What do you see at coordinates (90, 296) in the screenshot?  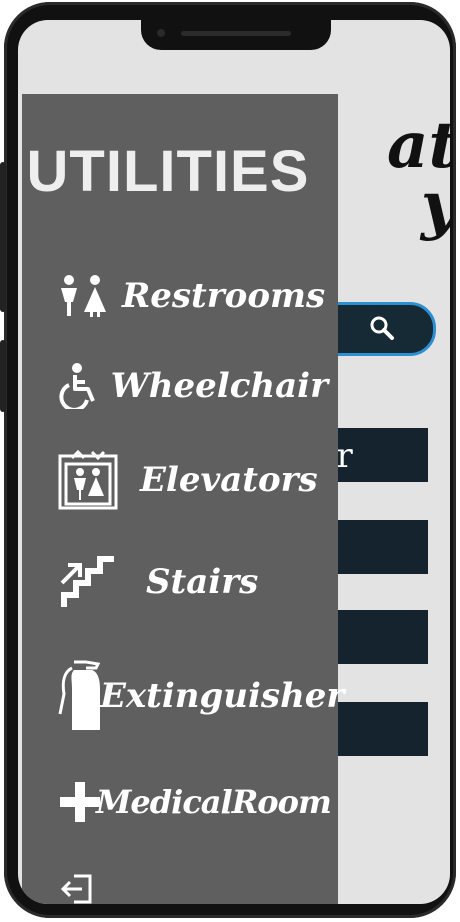 I see `restroom-icon` at bounding box center [90, 296].